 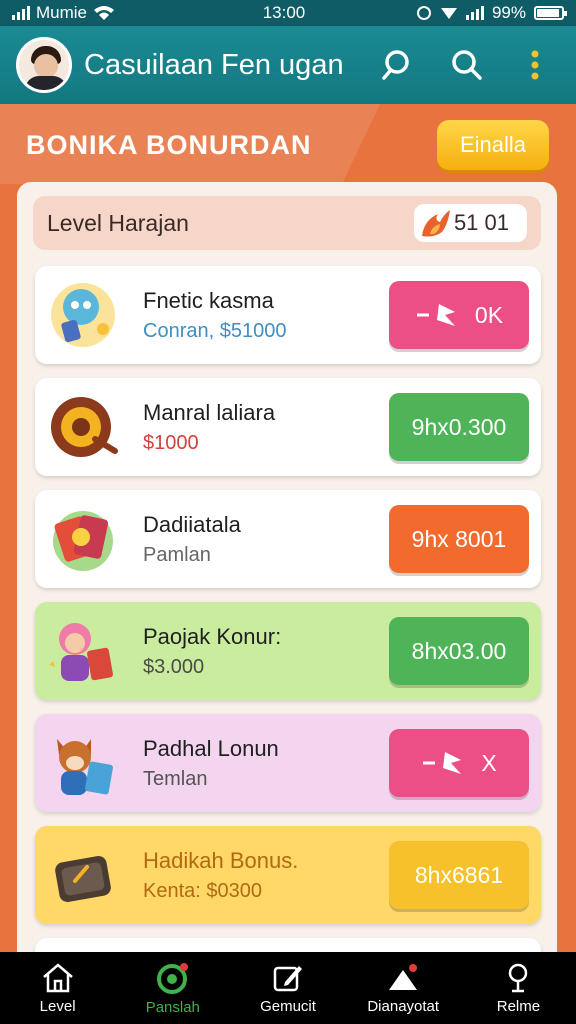 I want to click on home-icon, so click(x=57, y=977).